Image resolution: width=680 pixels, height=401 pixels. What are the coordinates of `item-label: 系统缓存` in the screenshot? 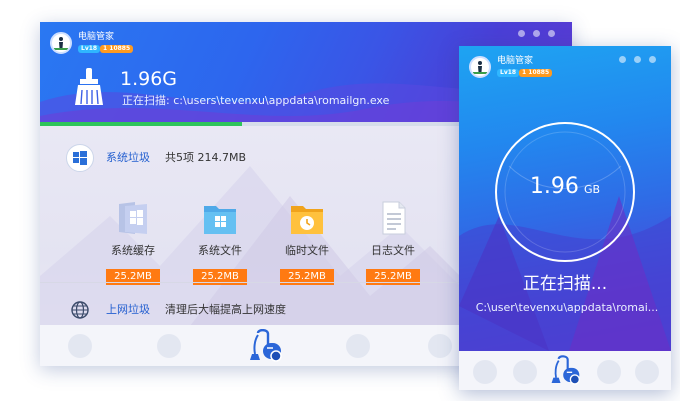 It's located at (133, 250).